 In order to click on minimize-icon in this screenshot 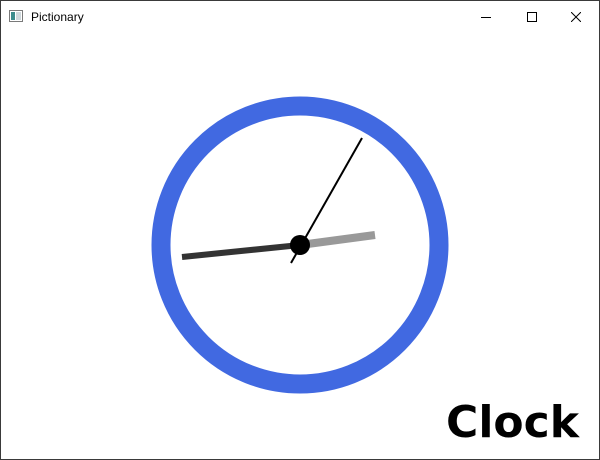, I will do `click(486, 17)`.